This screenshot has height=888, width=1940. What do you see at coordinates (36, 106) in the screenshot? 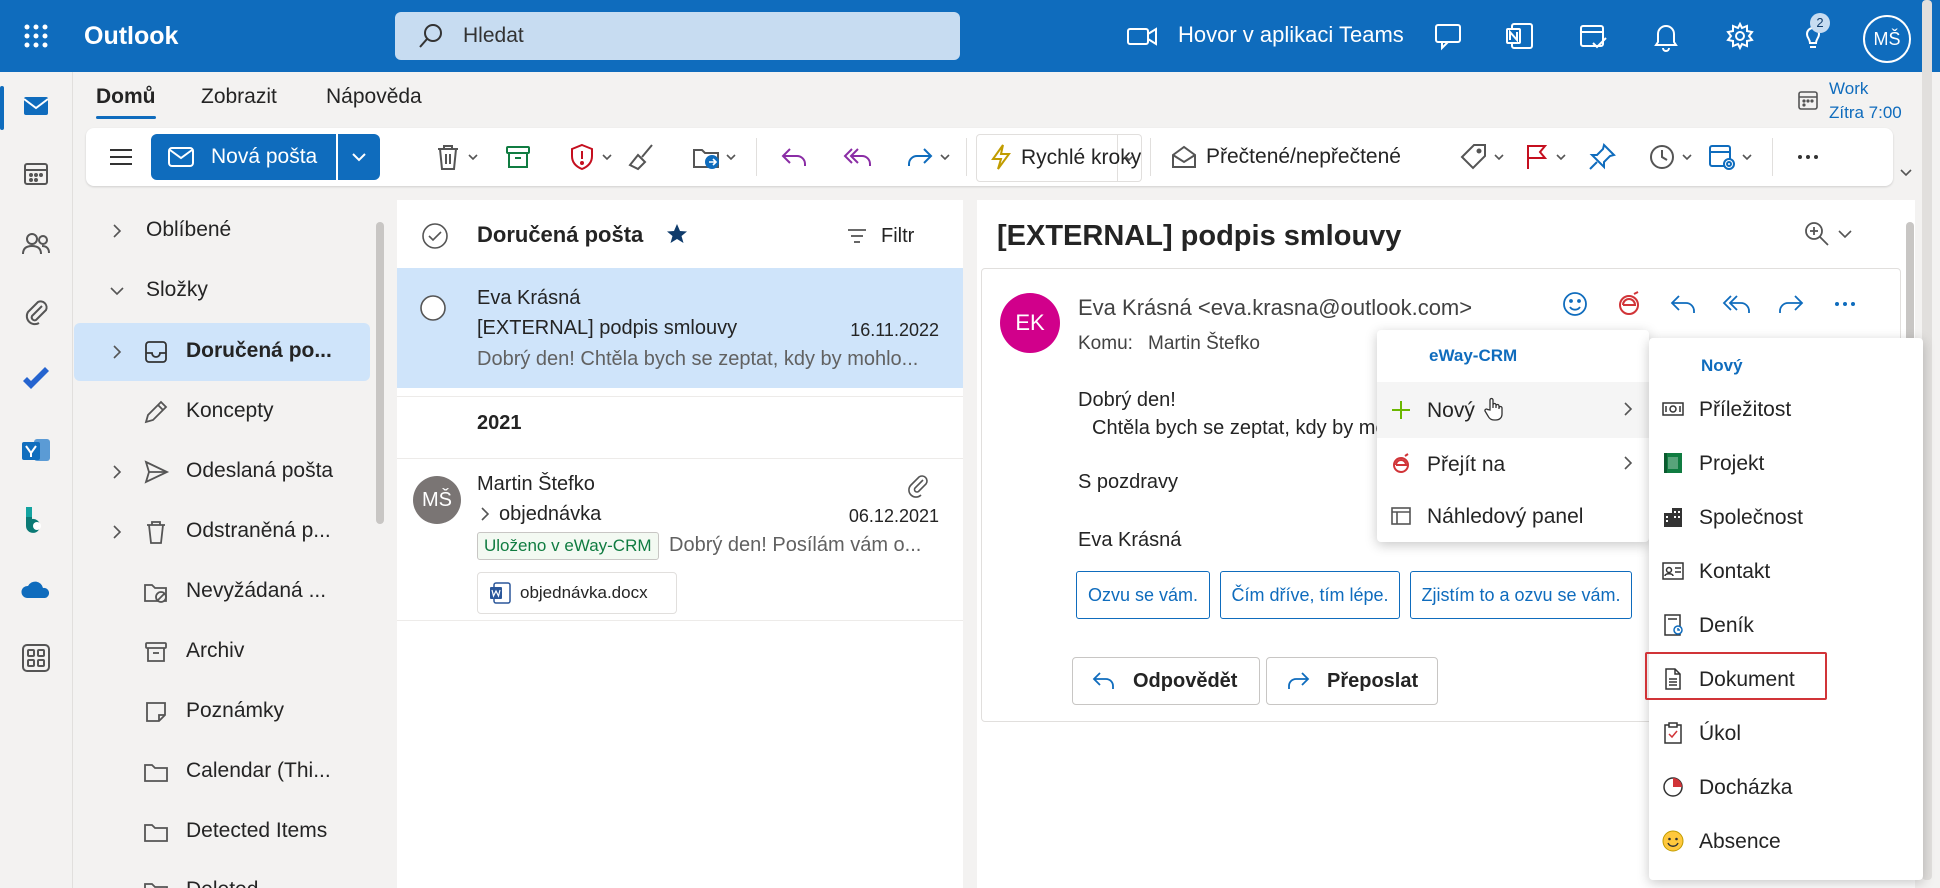
I see `mail-icon` at bounding box center [36, 106].